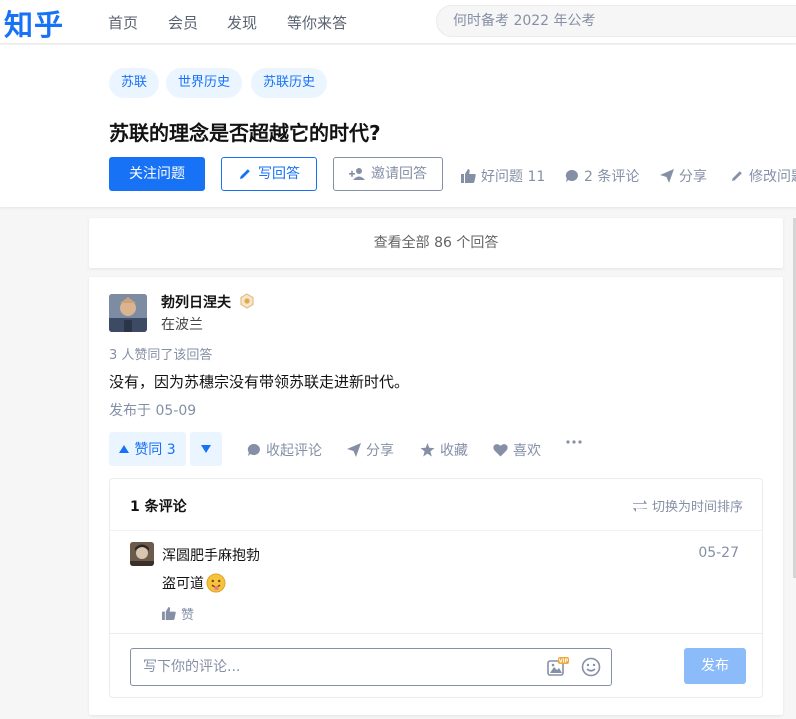  Describe the element at coordinates (242, 22) in the screenshot. I see `nav-discover: 发现` at that location.